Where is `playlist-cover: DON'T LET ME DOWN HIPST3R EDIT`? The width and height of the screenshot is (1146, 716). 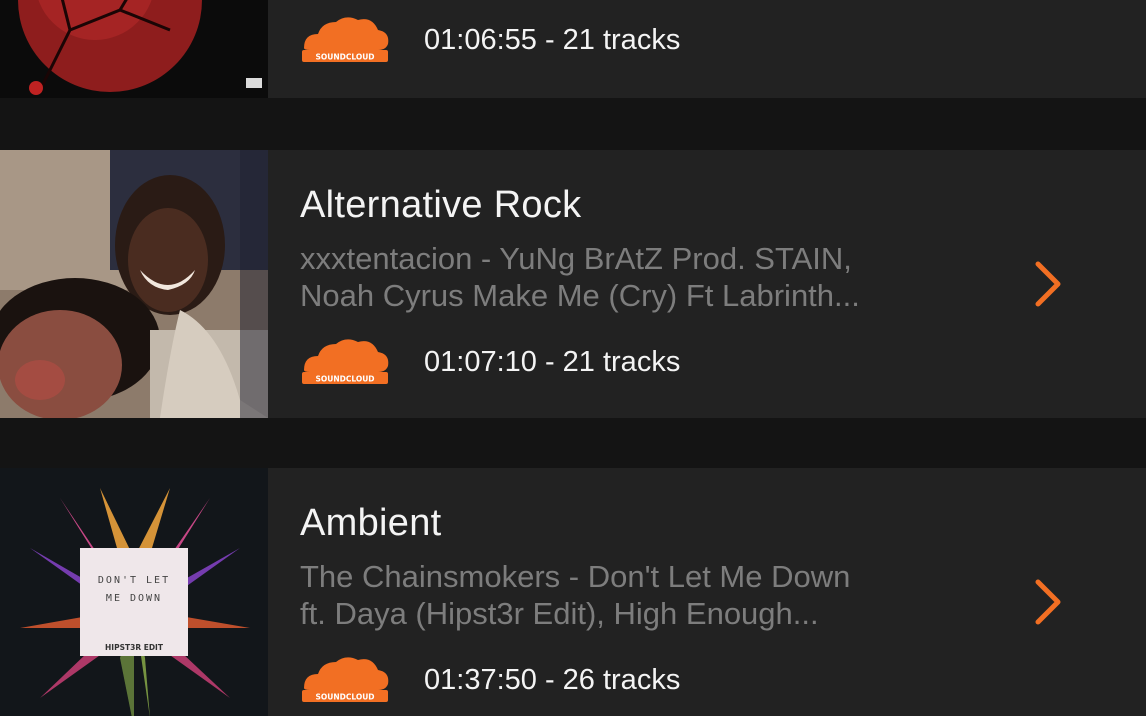 playlist-cover: DON'T LET ME DOWN HIPST3R EDIT is located at coordinates (134, 592).